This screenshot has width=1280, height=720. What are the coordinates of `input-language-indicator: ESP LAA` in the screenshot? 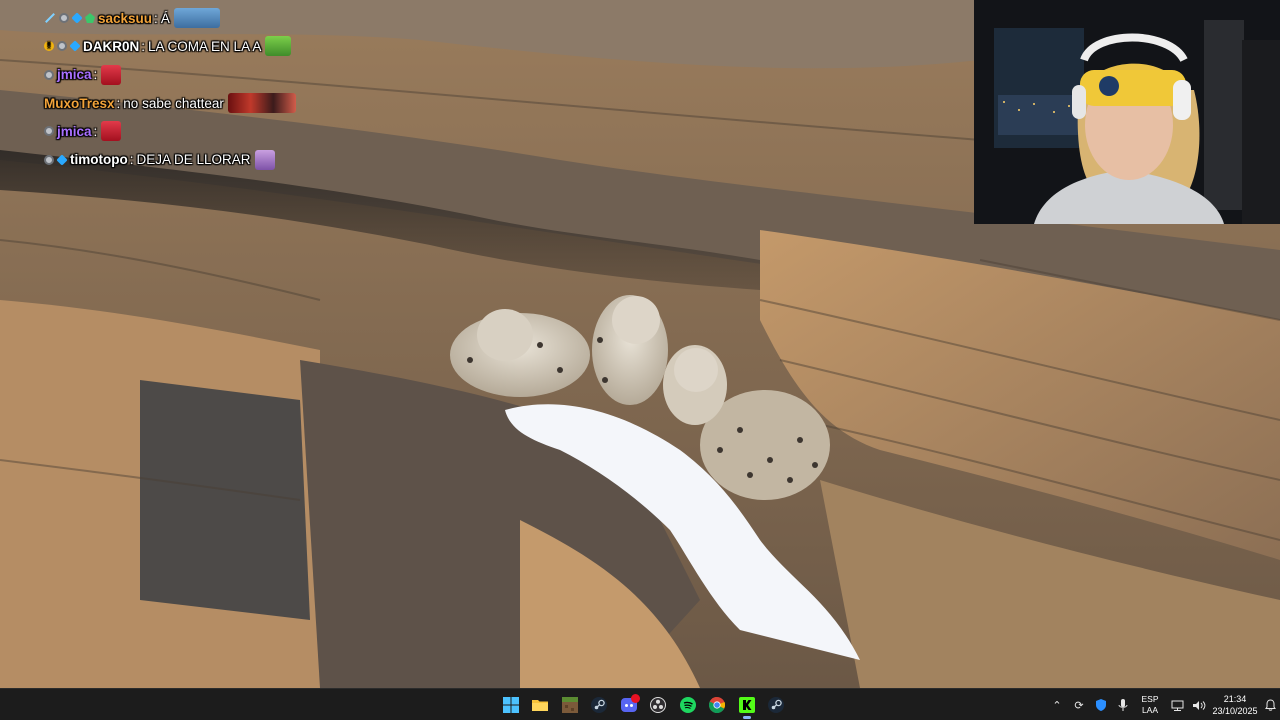 It's located at (1150, 705).